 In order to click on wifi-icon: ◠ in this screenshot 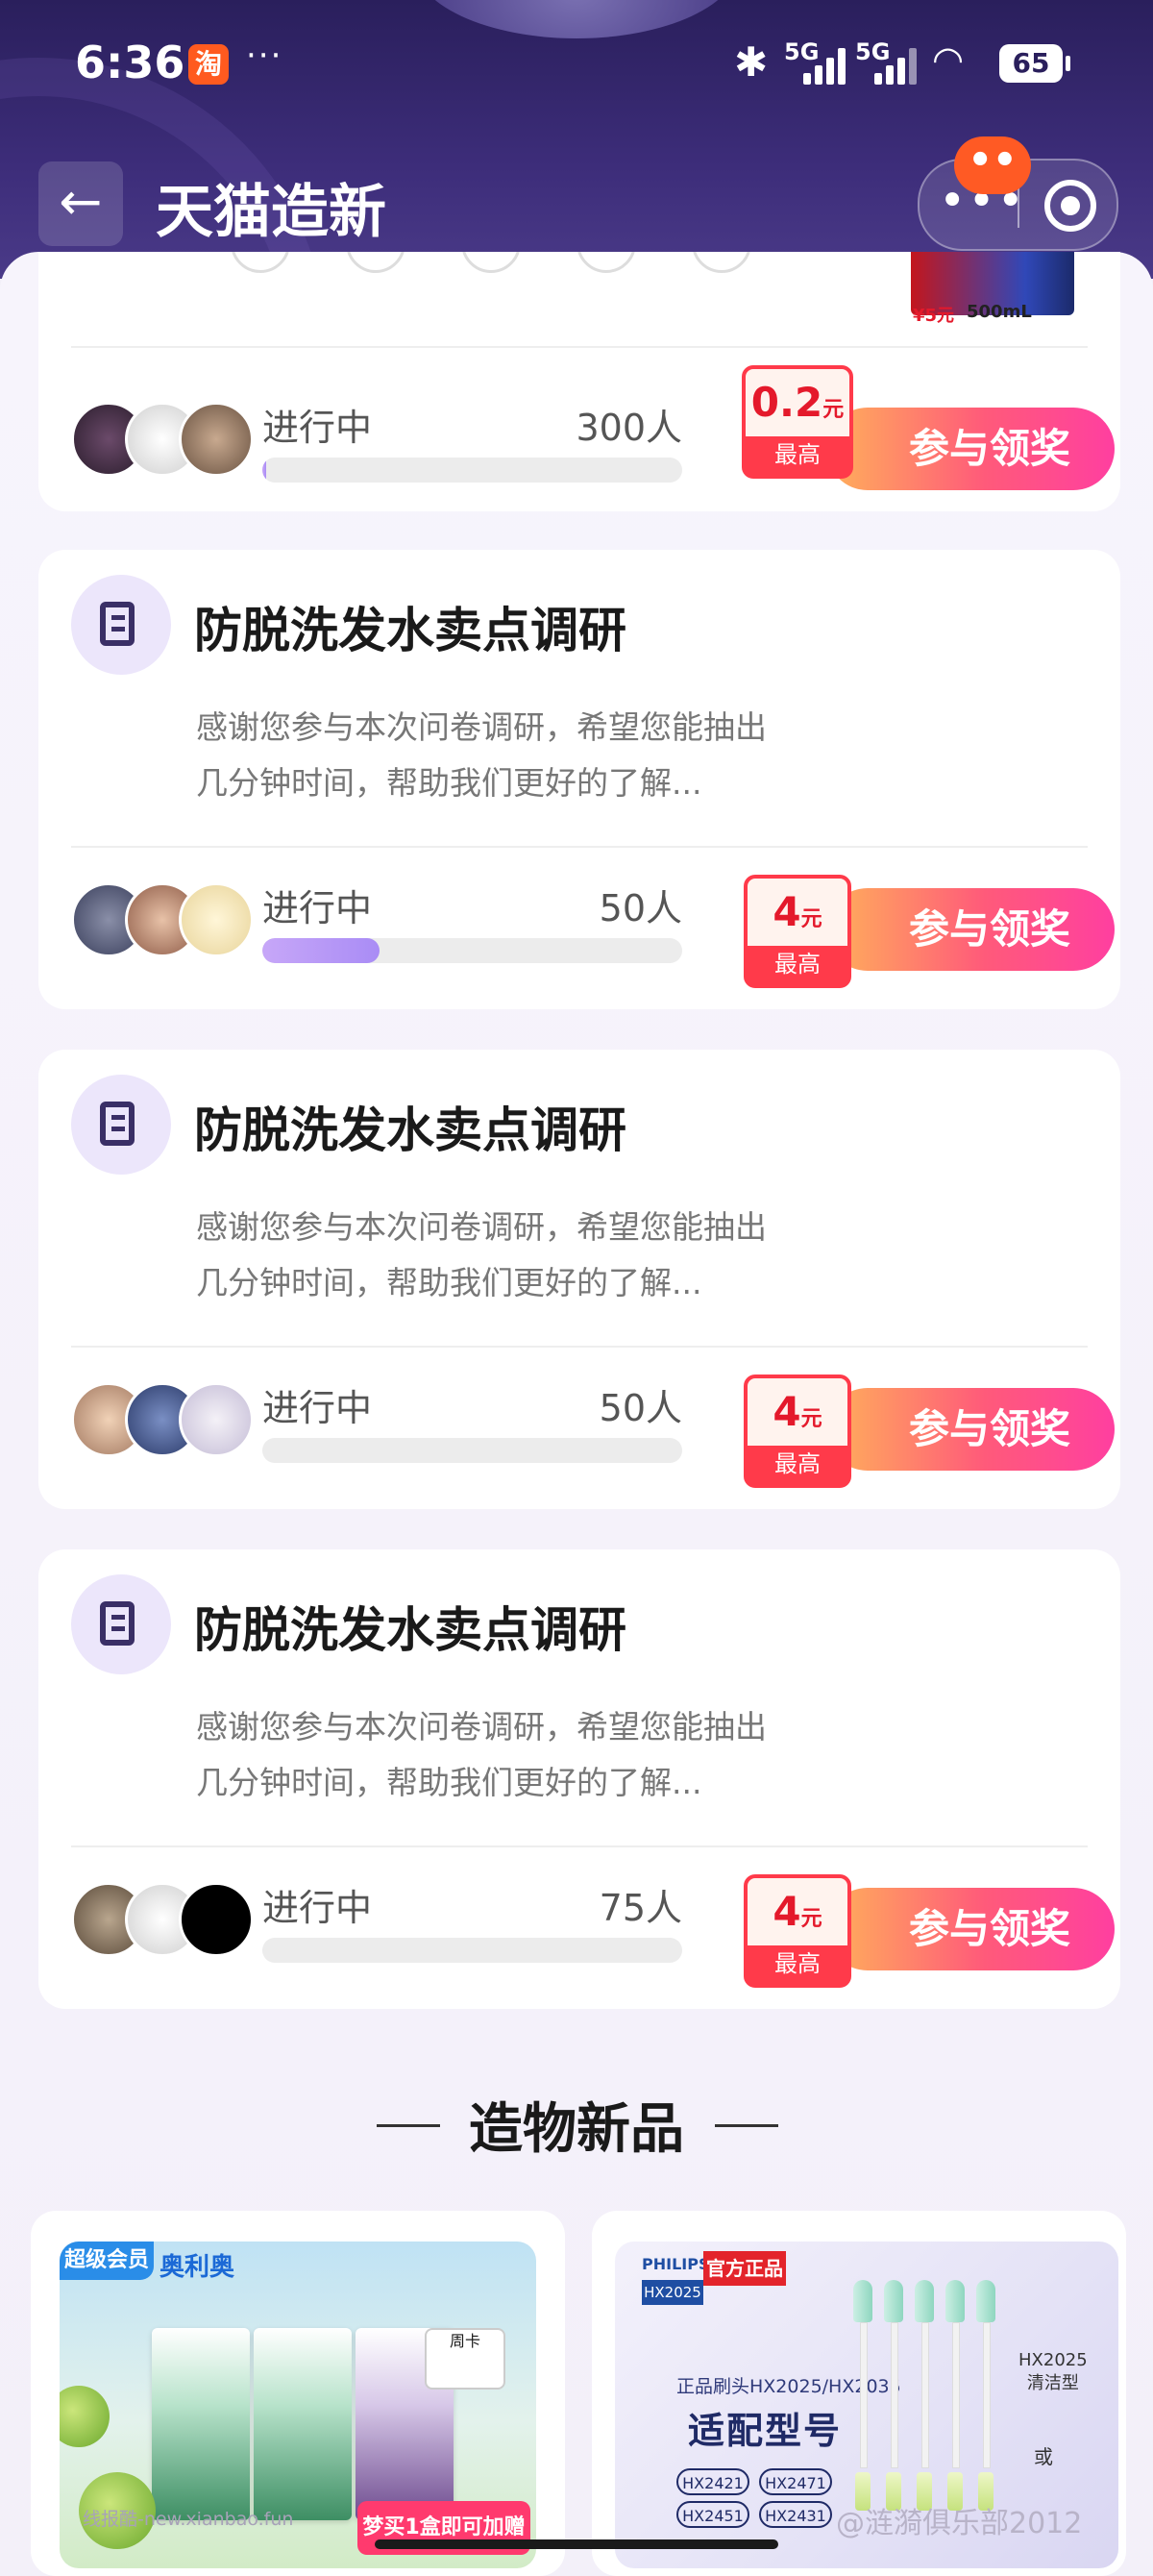, I will do `click(948, 59)`.